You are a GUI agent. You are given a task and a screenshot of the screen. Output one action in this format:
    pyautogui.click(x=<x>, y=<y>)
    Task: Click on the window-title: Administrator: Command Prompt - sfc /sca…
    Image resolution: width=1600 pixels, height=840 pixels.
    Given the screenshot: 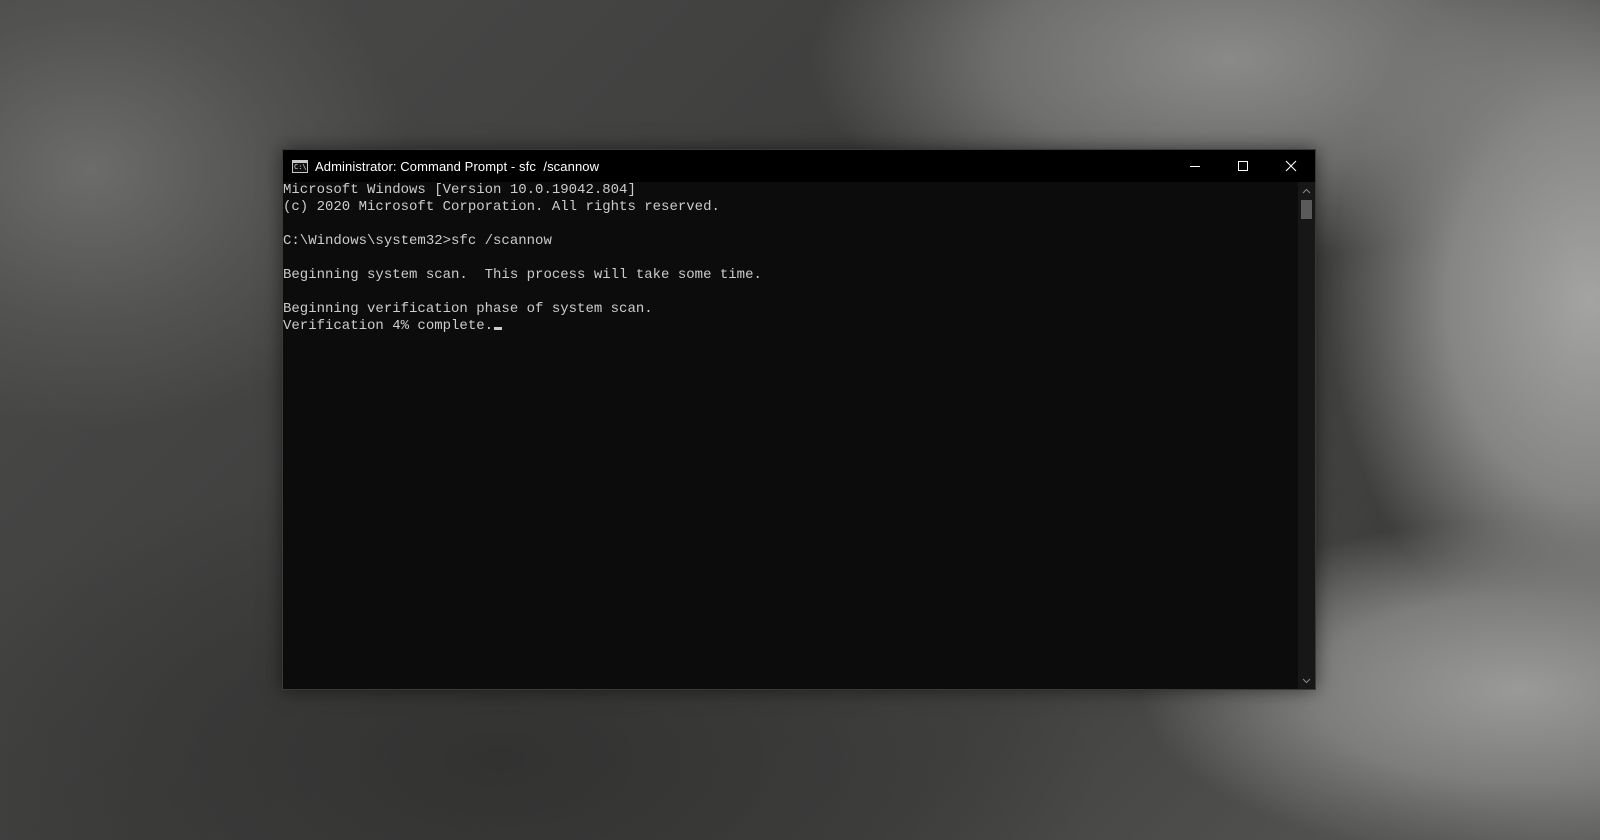 What is the action you would take?
    pyautogui.click(x=457, y=166)
    